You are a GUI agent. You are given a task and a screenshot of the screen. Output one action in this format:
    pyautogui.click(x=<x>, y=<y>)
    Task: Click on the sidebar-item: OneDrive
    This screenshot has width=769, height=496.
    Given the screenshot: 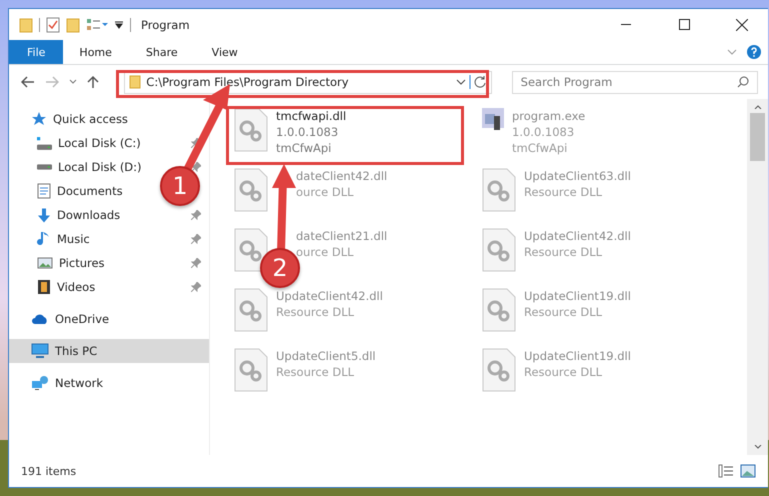 What is the action you would take?
    pyautogui.click(x=63, y=319)
    